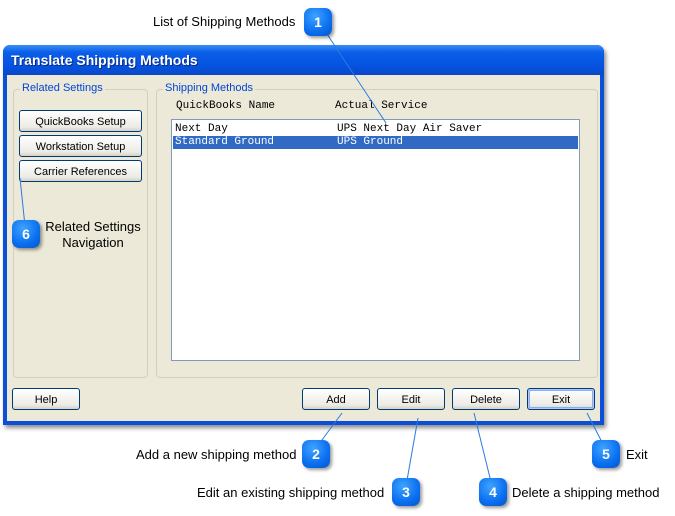 This screenshot has width=675, height=516. Describe the element at coordinates (493, 492) in the screenshot. I see `callout-badge-4: 4` at that location.